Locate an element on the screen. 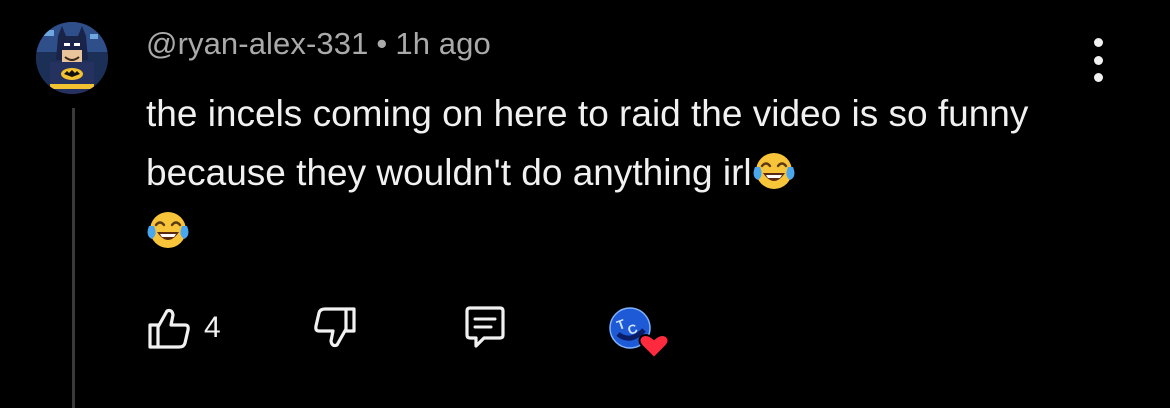 This screenshot has width=1170, height=408. like-button: 4 is located at coordinates (182, 328).